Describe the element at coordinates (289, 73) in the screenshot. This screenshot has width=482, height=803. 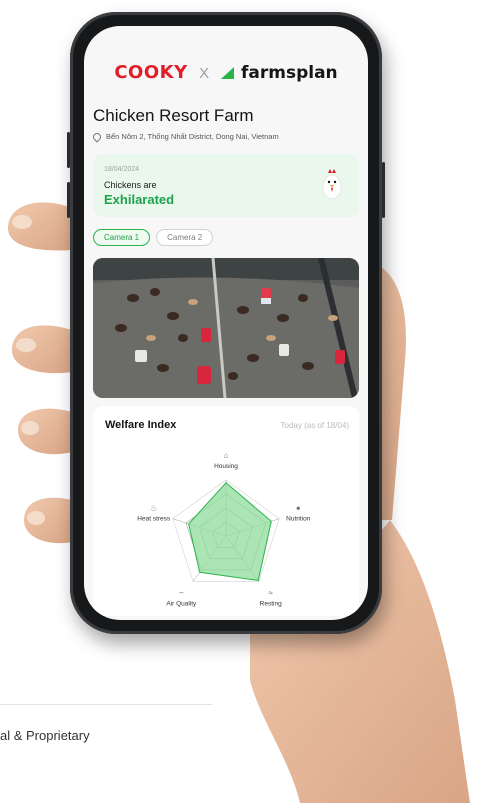
I see `farmsplan-logo: farmsplan` at that location.